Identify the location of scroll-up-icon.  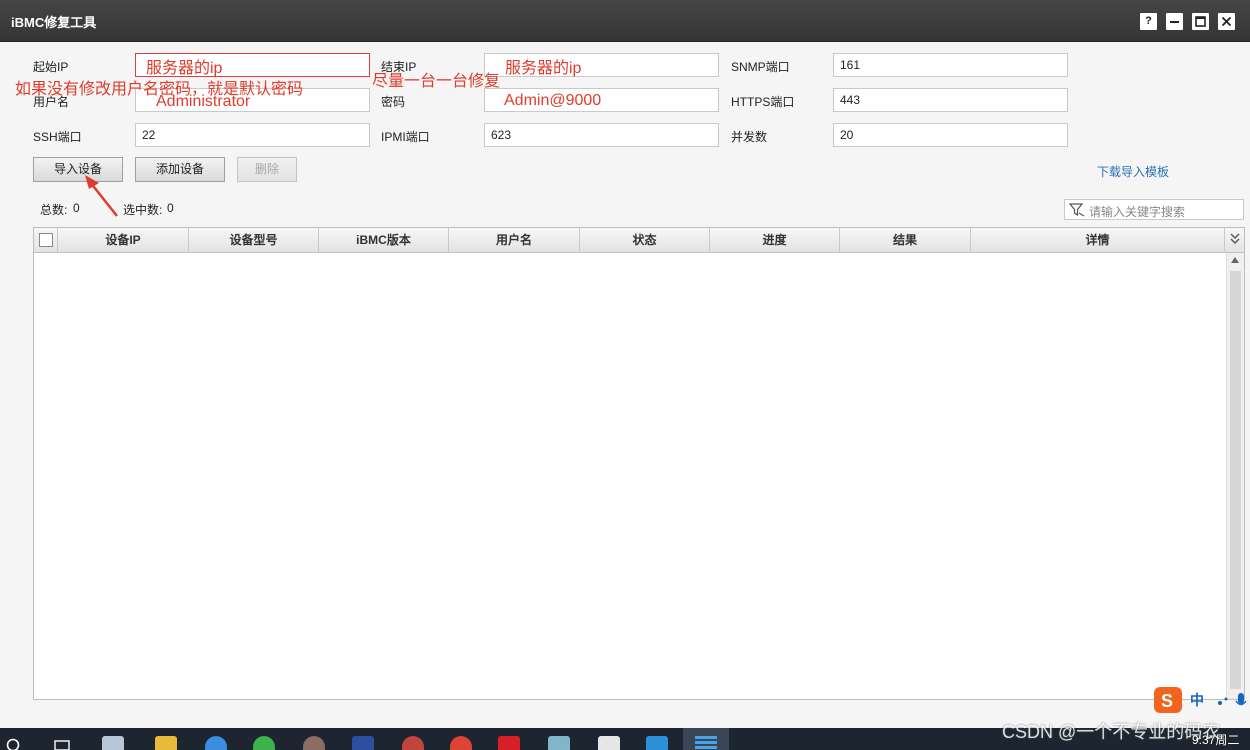
(1235, 260).